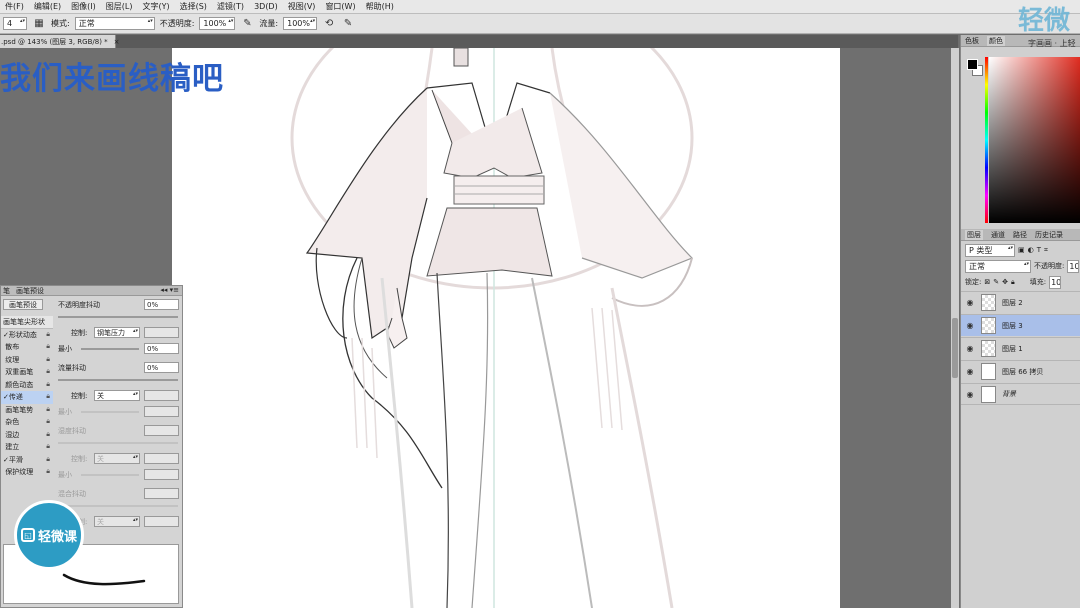  Describe the element at coordinates (27, 397) in the screenshot. I see `list-item-transfer: ✓ 传递 🔒︎` at that location.